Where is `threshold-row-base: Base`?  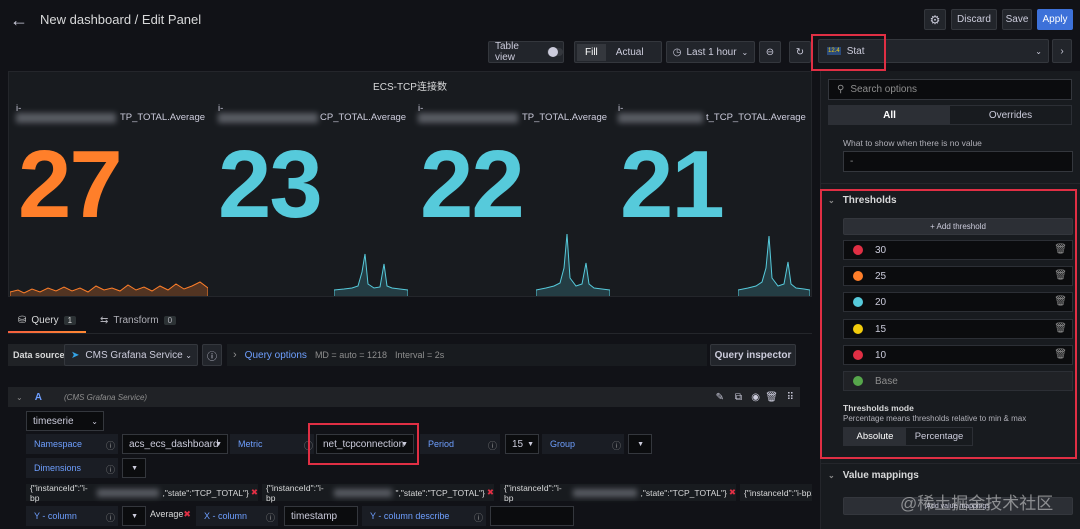
threshold-row-base: Base is located at coordinates (958, 381).